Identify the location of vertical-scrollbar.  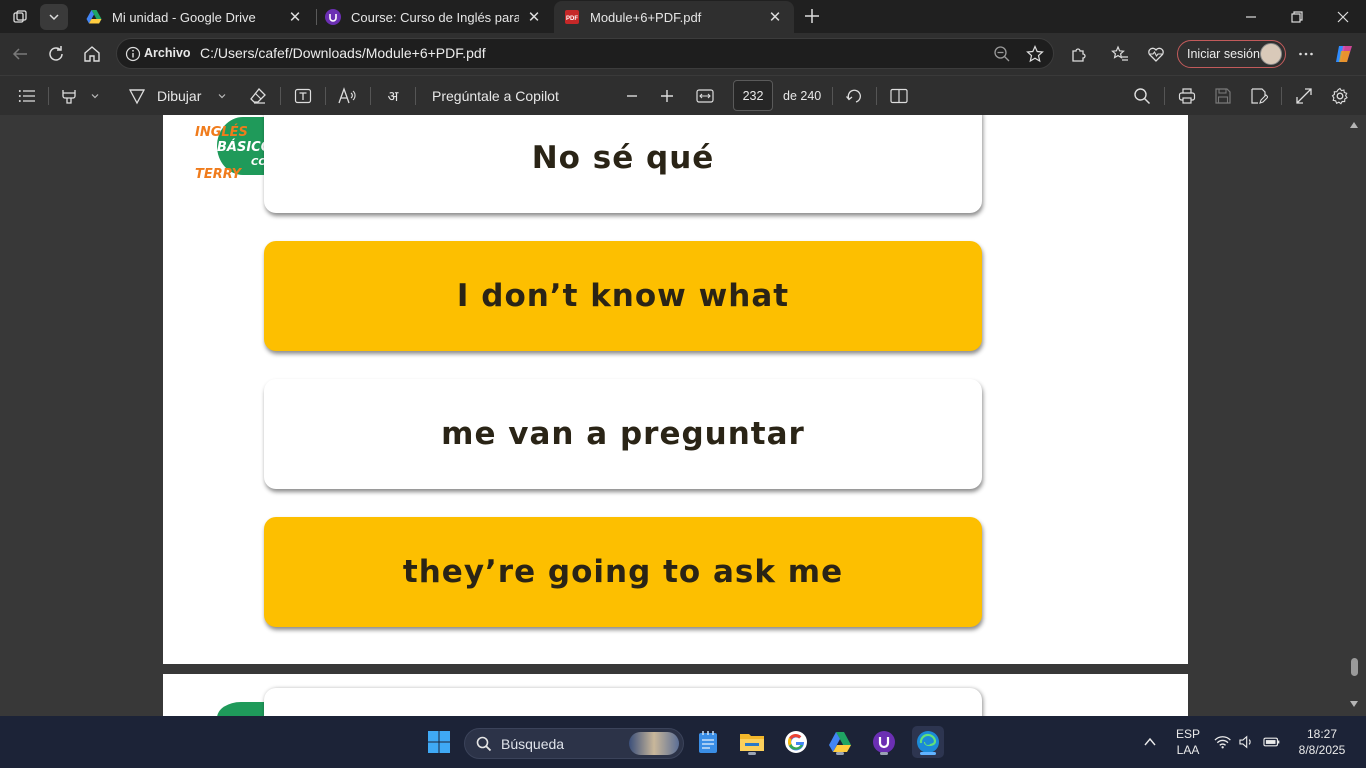
(1354, 415).